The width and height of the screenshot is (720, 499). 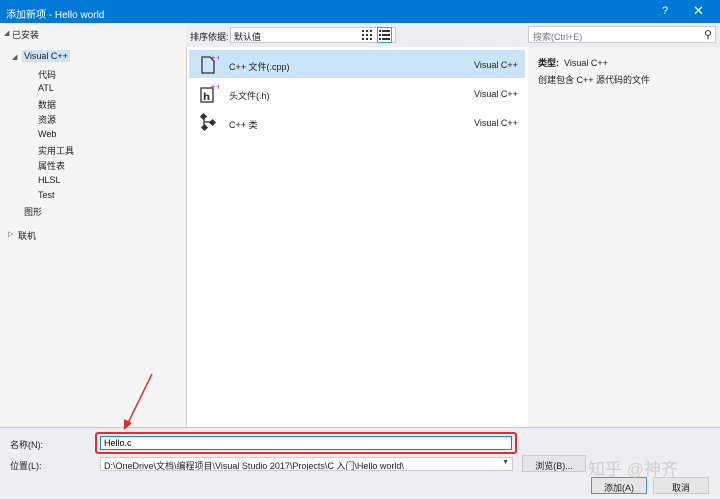 What do you see at coordinates (633, 469) in the screenshot?
I see `watermark: 知乎 @神齐` at bounding box center [633, 469].